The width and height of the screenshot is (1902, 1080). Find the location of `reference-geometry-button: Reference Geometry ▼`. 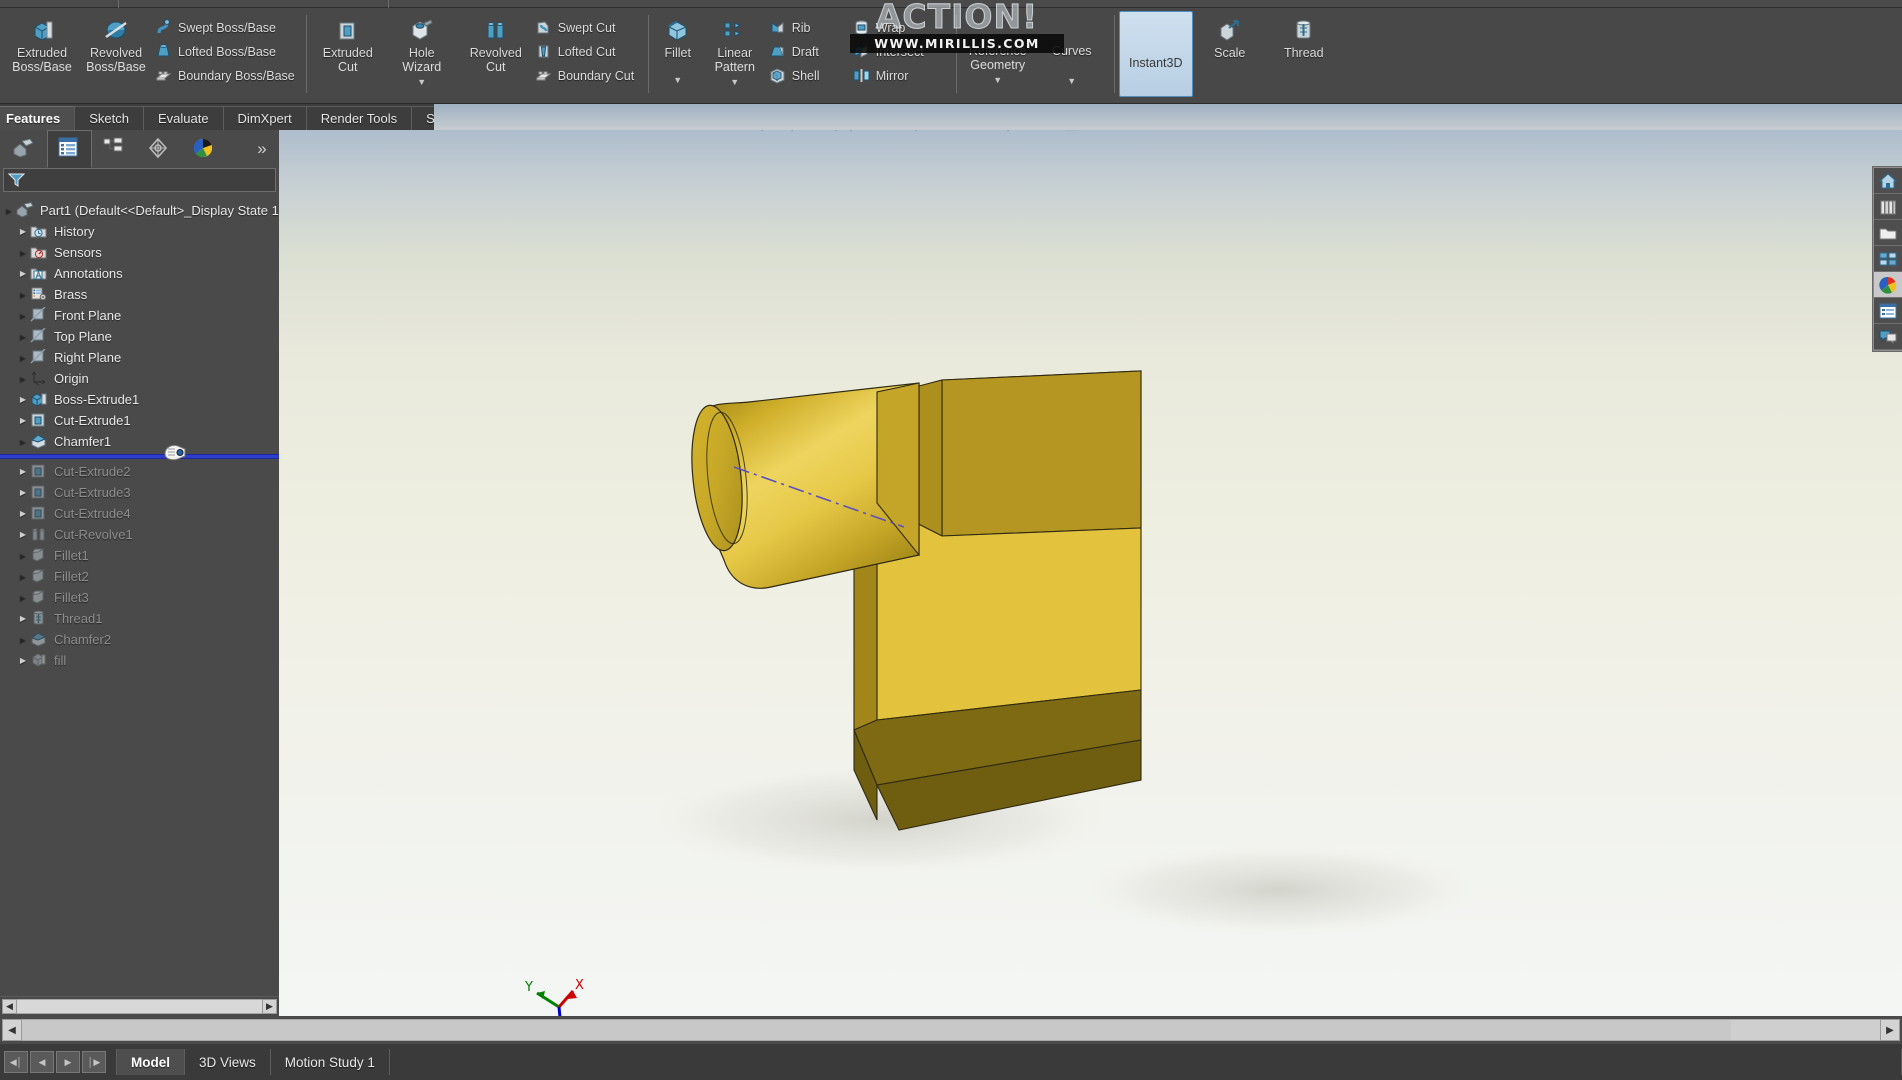

reference-geometry-button: Reference Geometry ▼ is located at coordinates (998, 48).